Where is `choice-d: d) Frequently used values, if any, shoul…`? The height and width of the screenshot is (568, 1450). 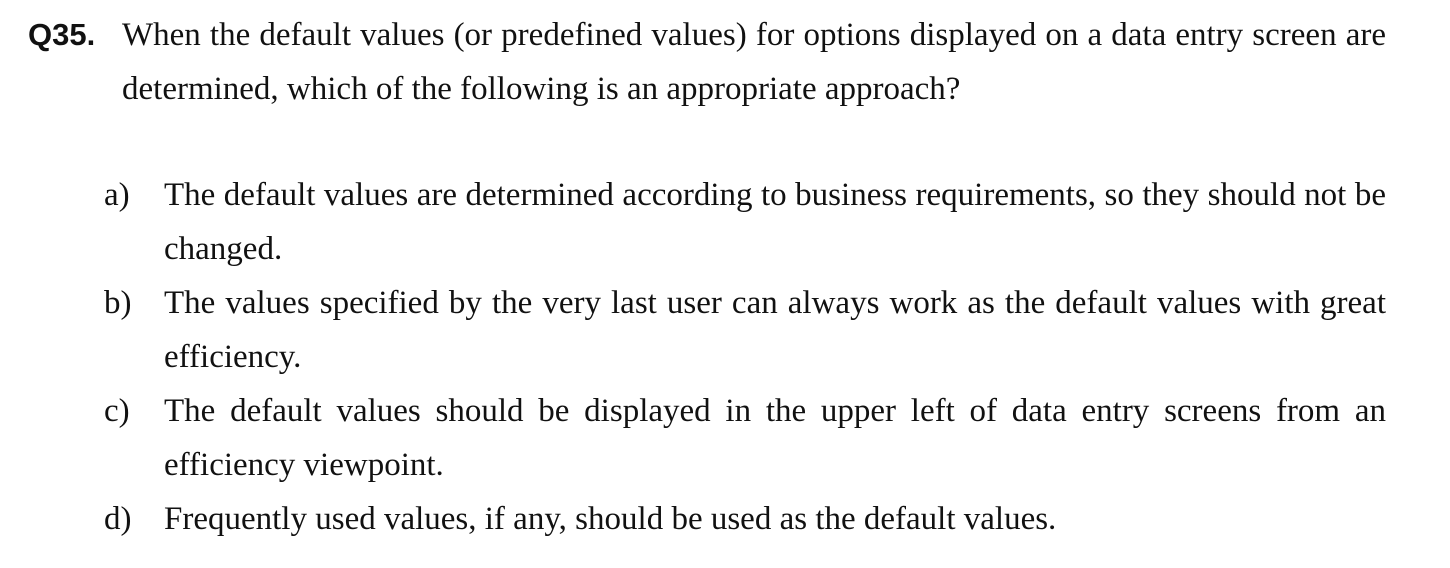
choice-d: d) Frequently used values, if any, shoul… is located at coordinates (746, 519).